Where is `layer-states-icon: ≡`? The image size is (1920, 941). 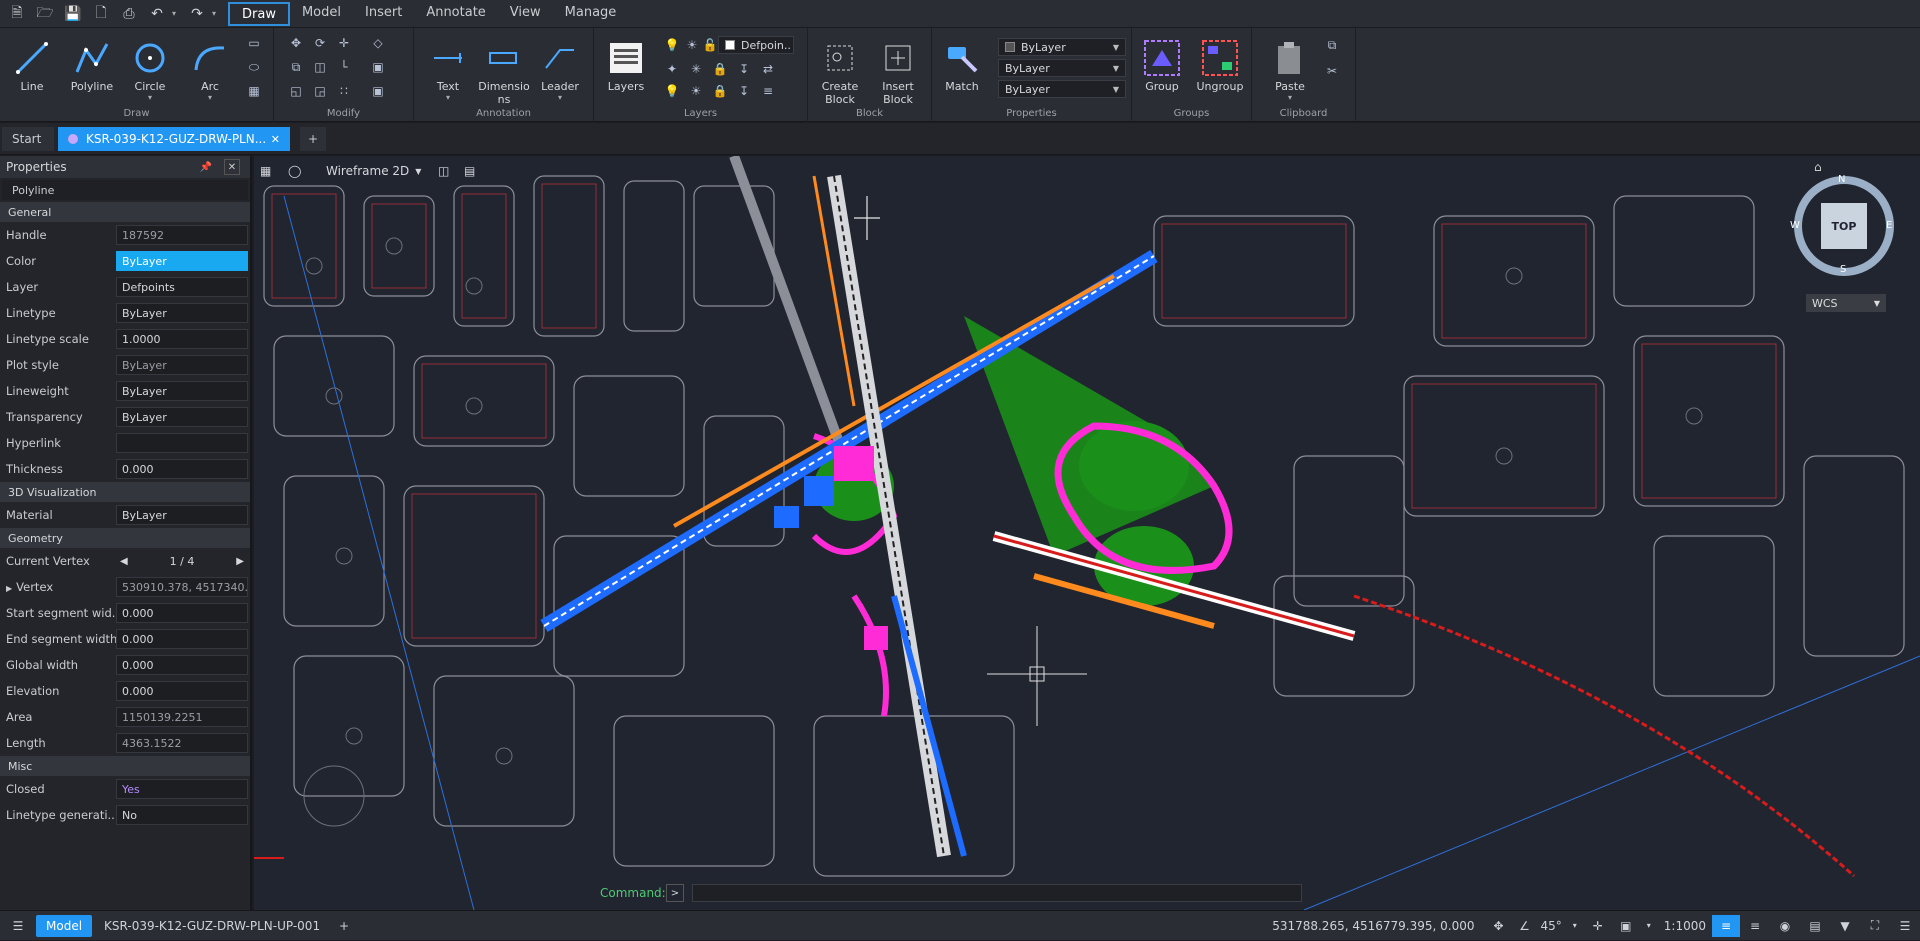 layer-states-icon: ≡ is located at coordinates (768, 91).